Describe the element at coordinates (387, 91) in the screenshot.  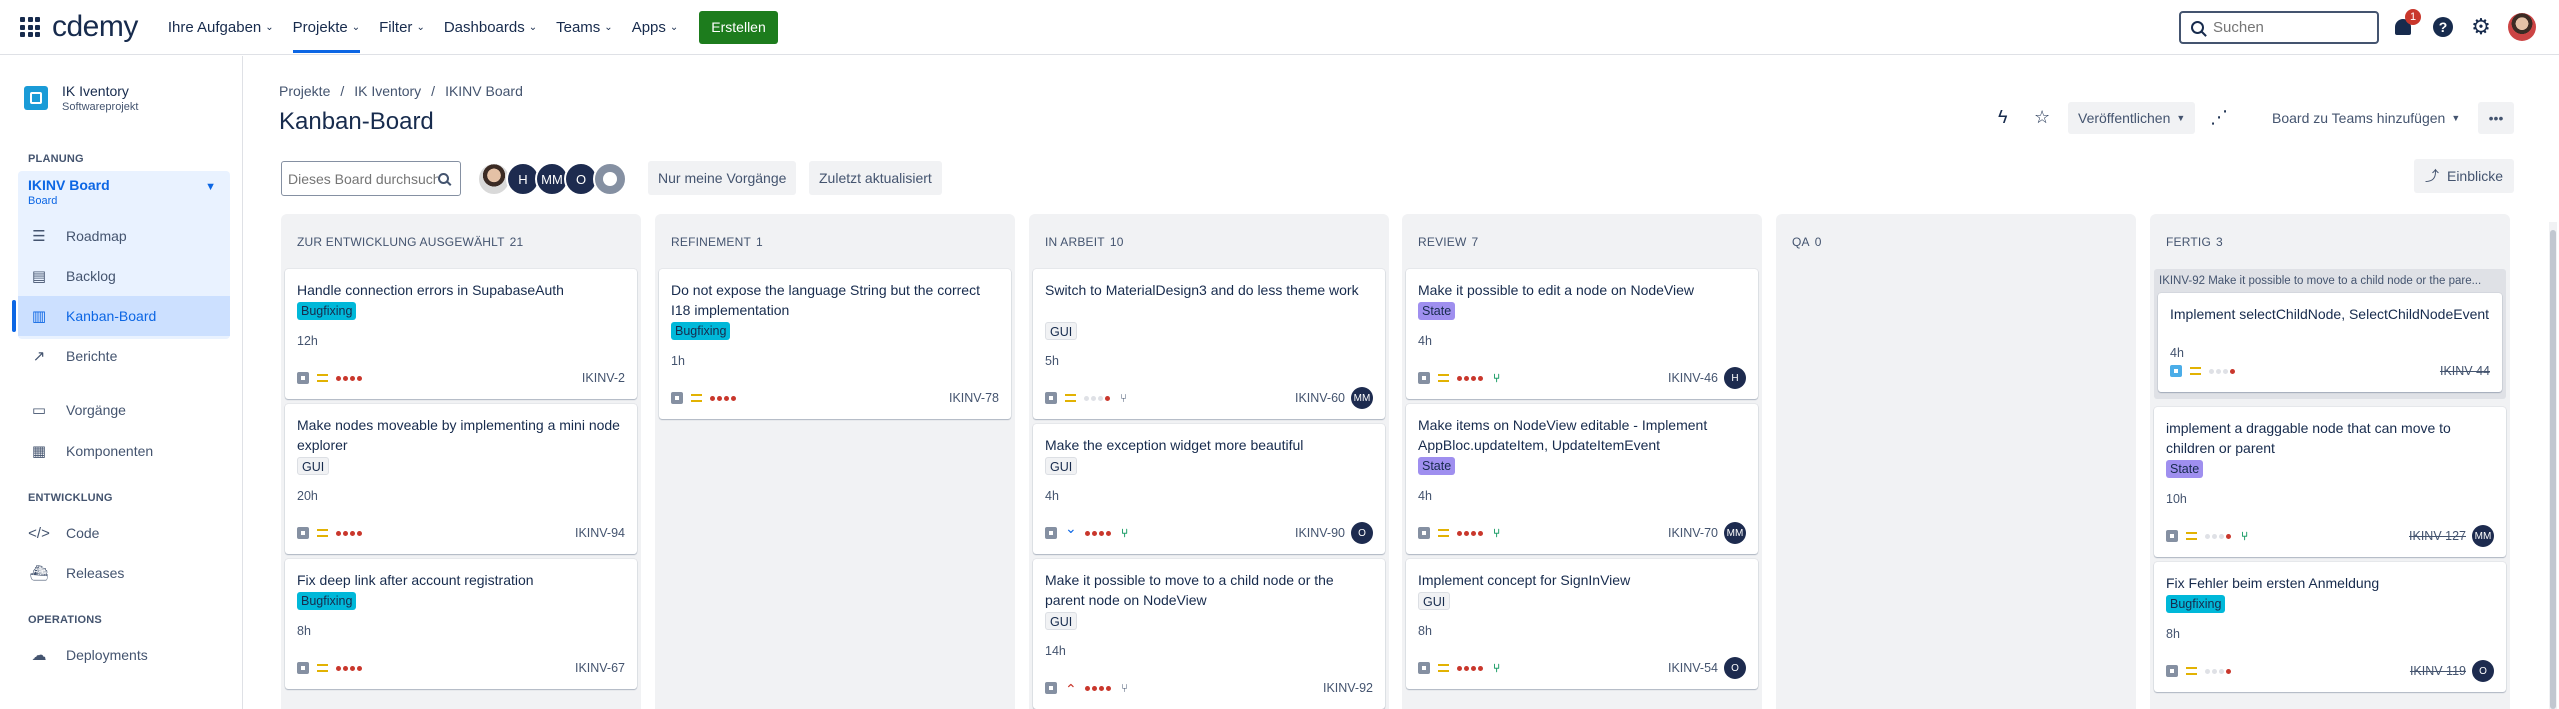
I see `breadcrumb-project: IK Iventory` at that location.